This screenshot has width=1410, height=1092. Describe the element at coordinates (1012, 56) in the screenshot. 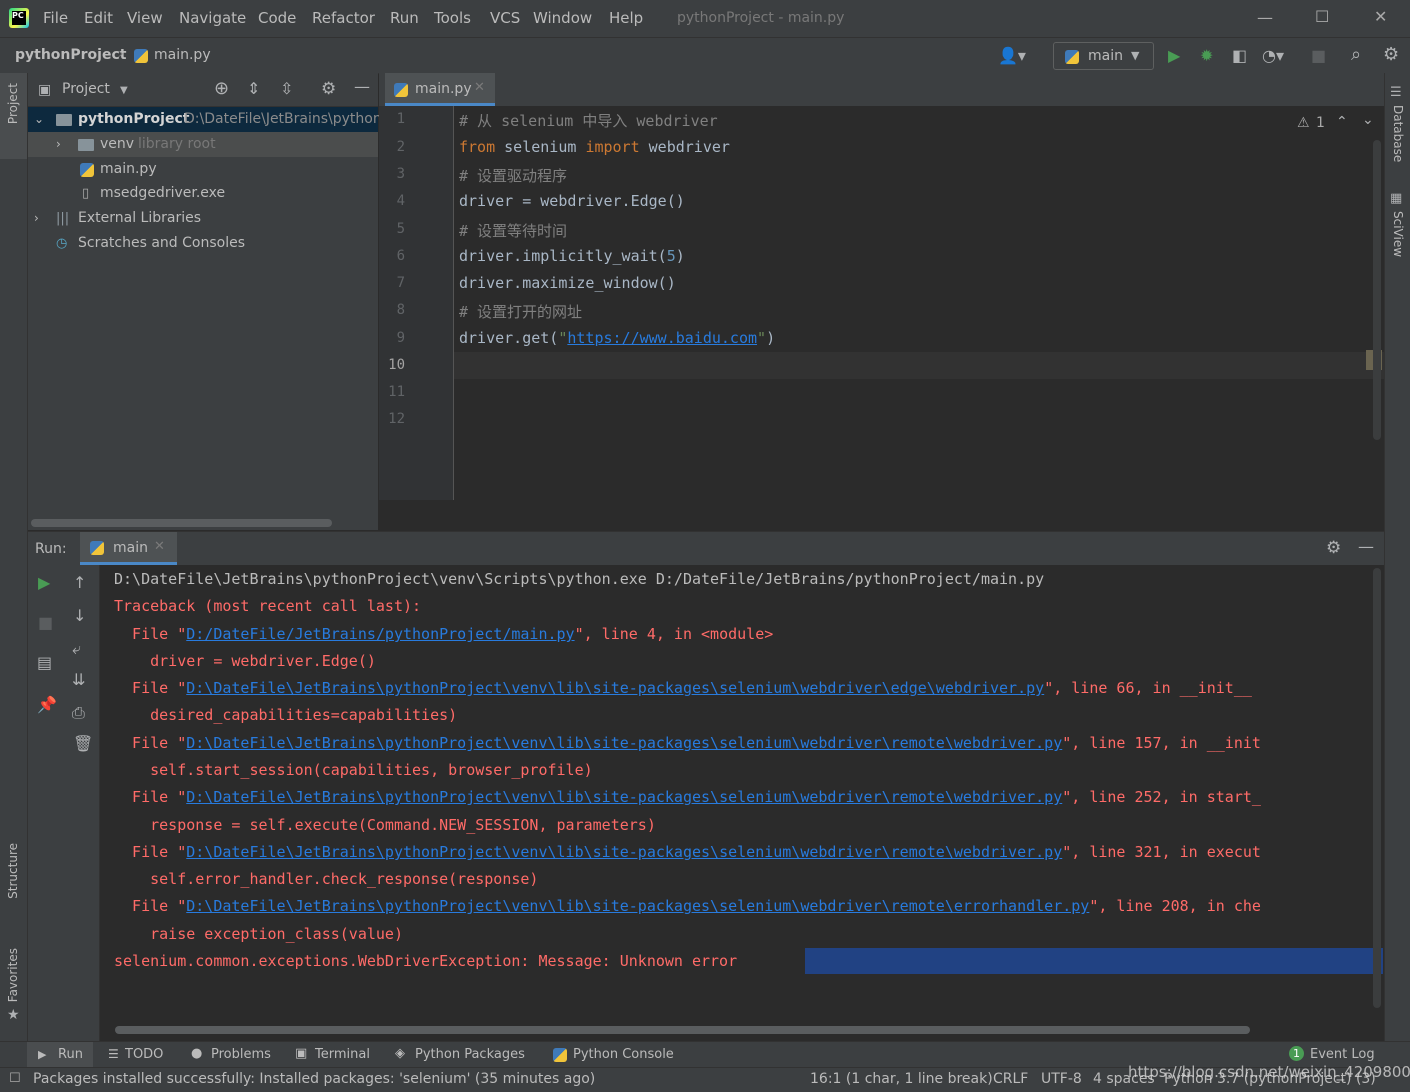

I see `user-icon: 👤▾` at that location.